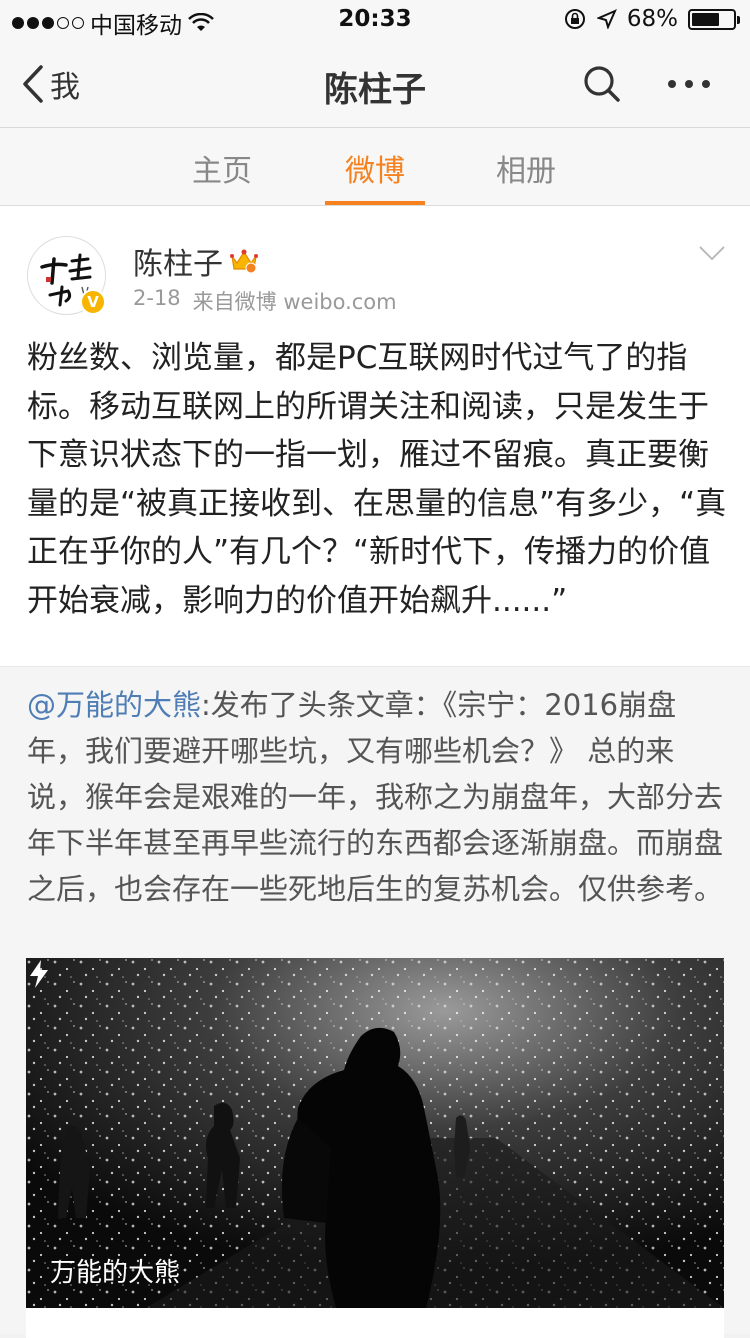  I want to click on post-meta: 2-18 来自微博 weibo.com, so click(265, 301).